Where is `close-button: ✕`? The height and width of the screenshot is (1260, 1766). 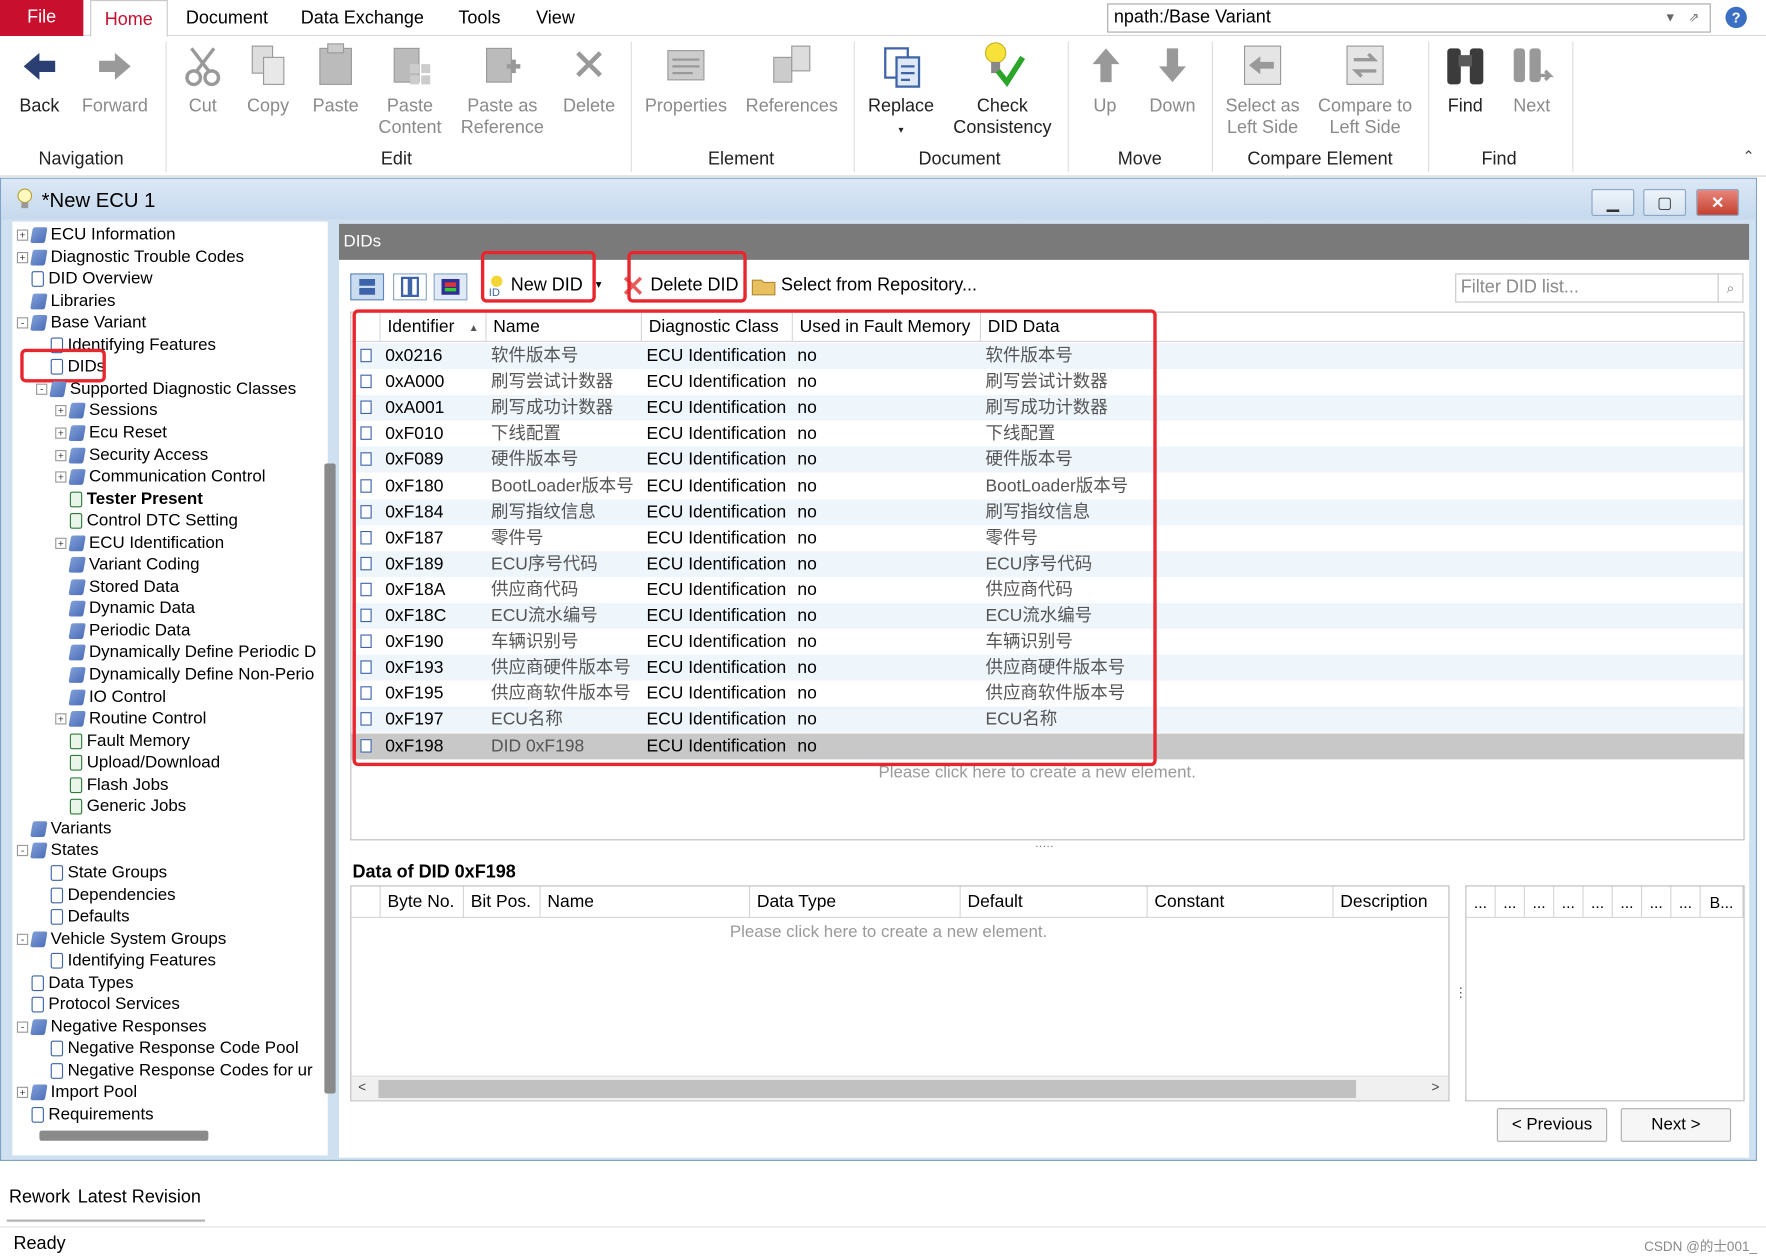
close-button: ✕ is located at coordinates (1717, 202).